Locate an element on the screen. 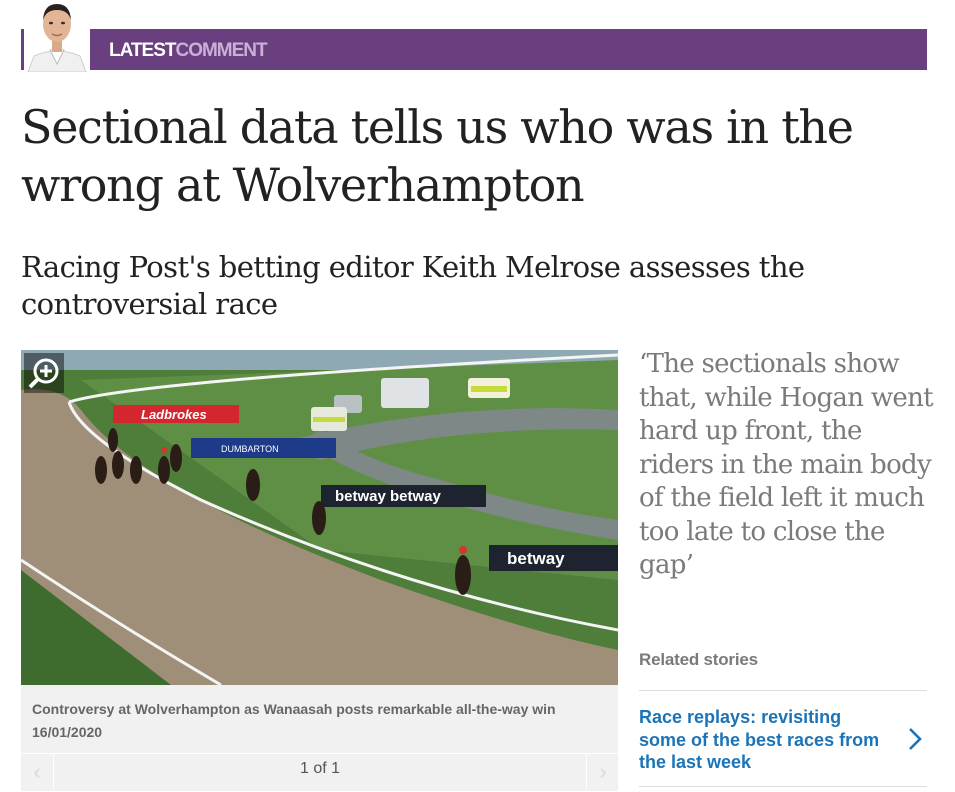 The image size is (955, 792). photo-sign-ladbrokes: Ladbrokes is located at coordinates (174, 414).